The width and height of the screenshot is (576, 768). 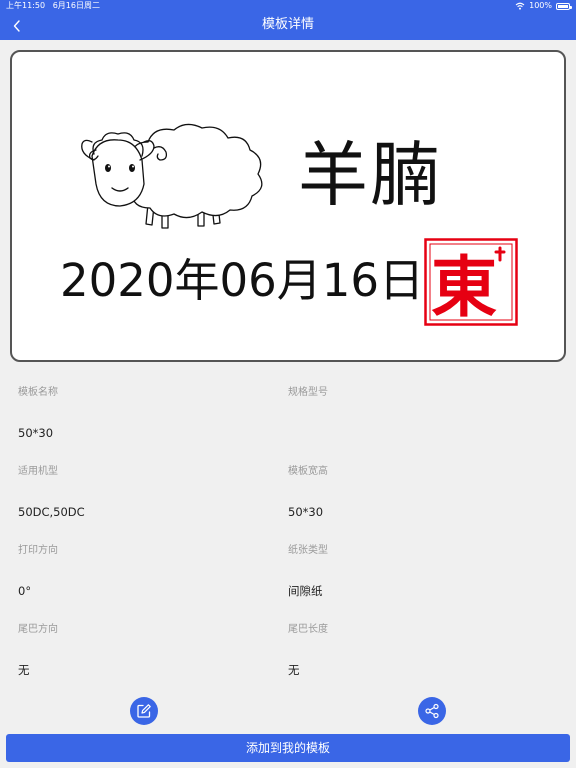 What do you see at coordinates (38, 471) in the screenshot?
I see `field-label: 适用机型` at bounding box center [38, 471].